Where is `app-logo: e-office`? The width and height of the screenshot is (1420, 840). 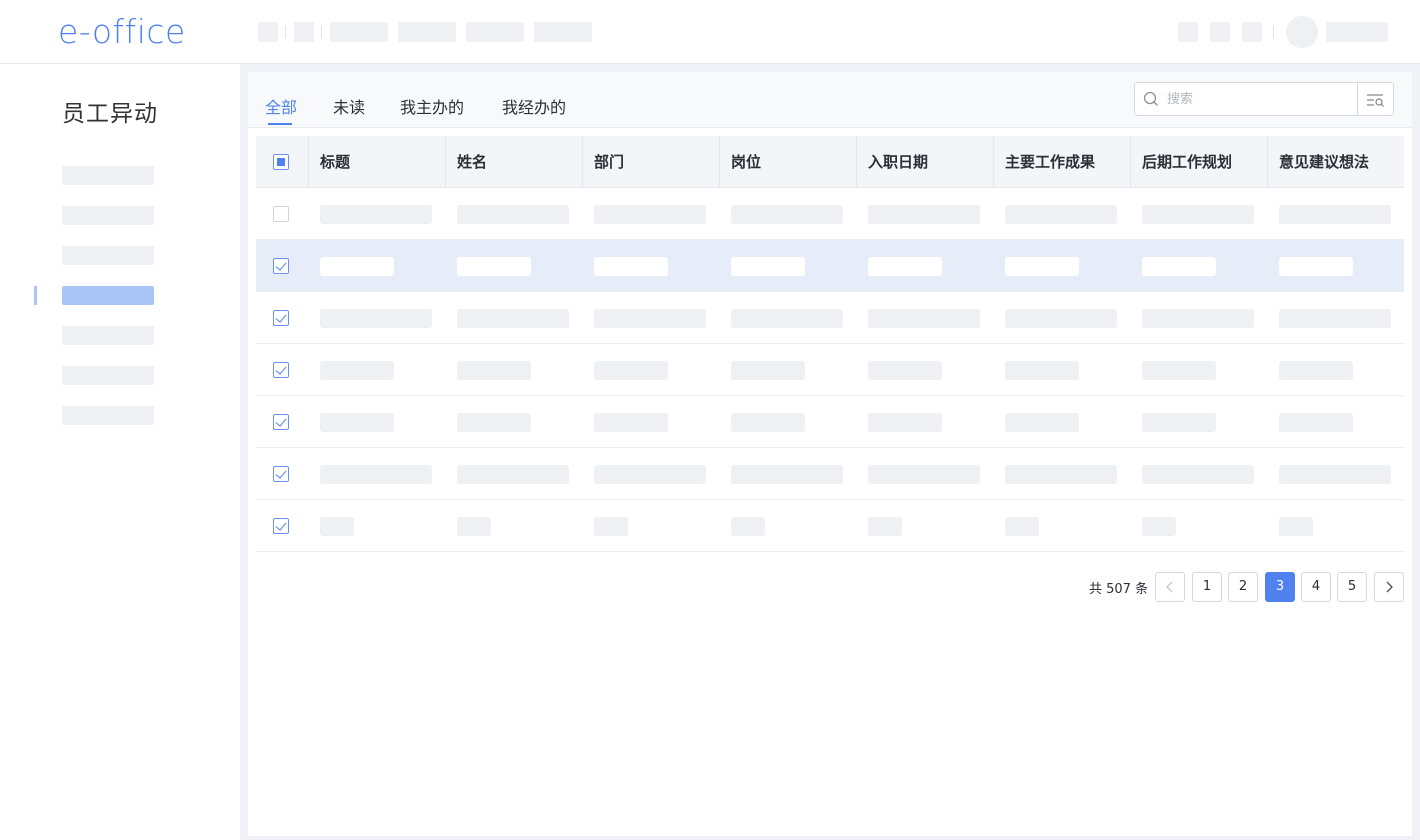 app-logo: e-office is located at coordinates (122, 32).